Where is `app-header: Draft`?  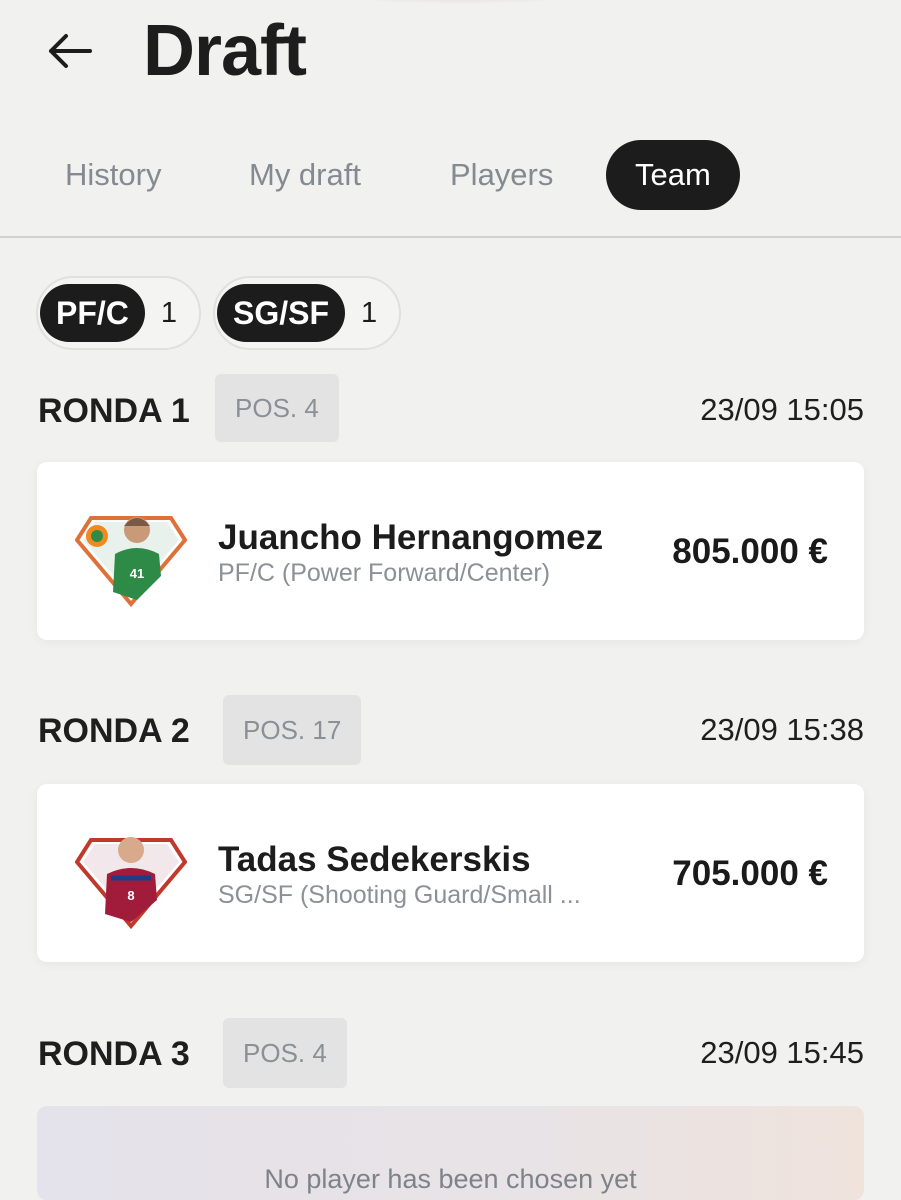 app-header: Draft is located at coordinates (450, 55).